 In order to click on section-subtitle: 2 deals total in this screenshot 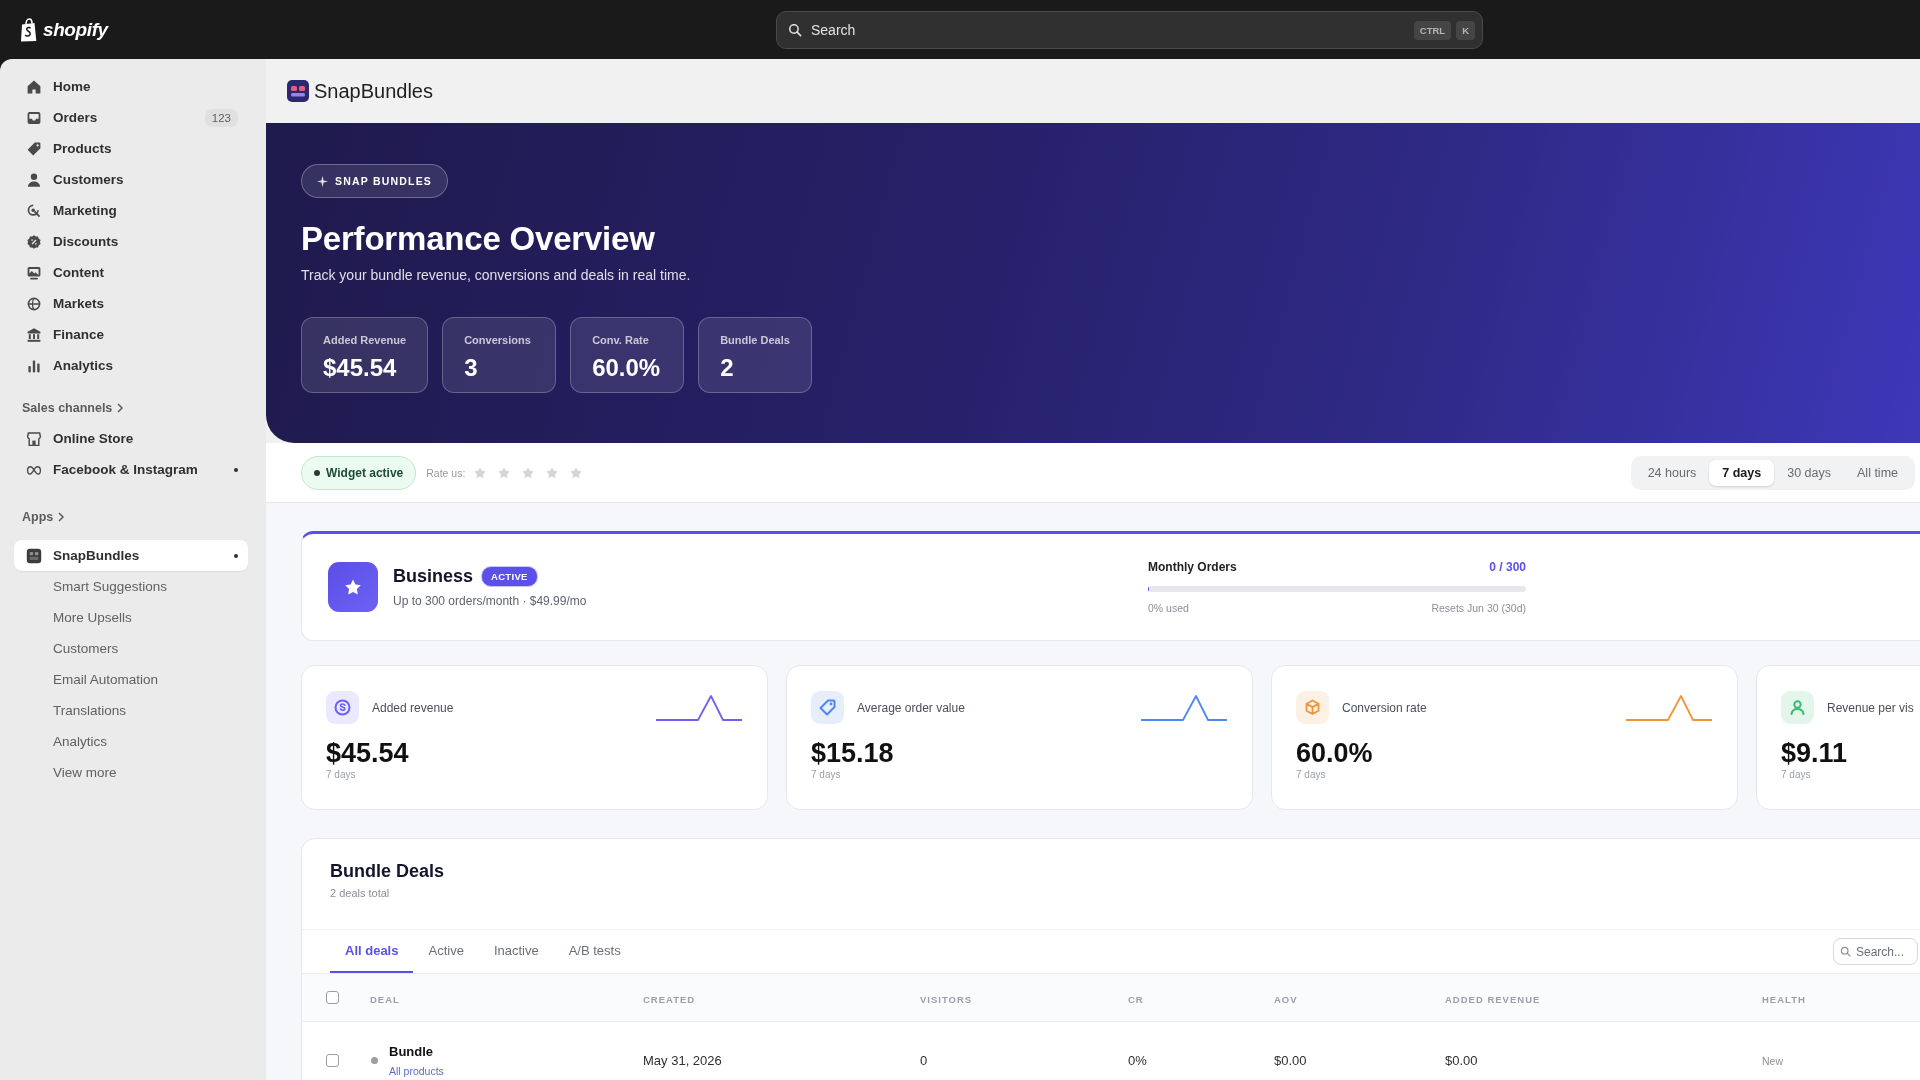, I will do `click(360, 893)`.